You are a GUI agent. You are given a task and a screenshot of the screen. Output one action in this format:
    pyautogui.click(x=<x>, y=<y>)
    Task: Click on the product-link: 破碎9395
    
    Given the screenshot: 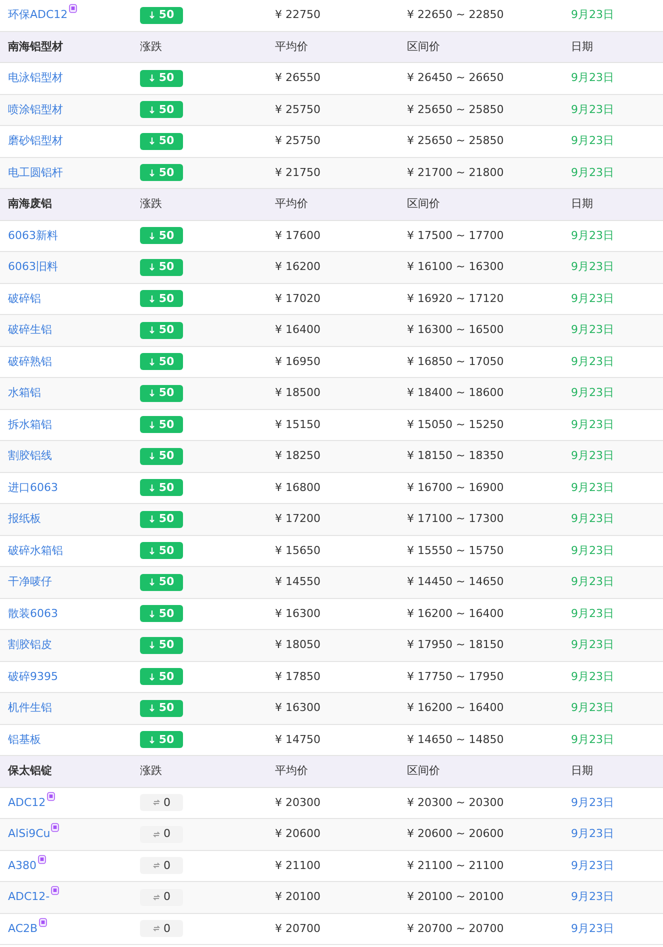 What is the action you would take?
    pyautogui.click(x=33, y=676)
    